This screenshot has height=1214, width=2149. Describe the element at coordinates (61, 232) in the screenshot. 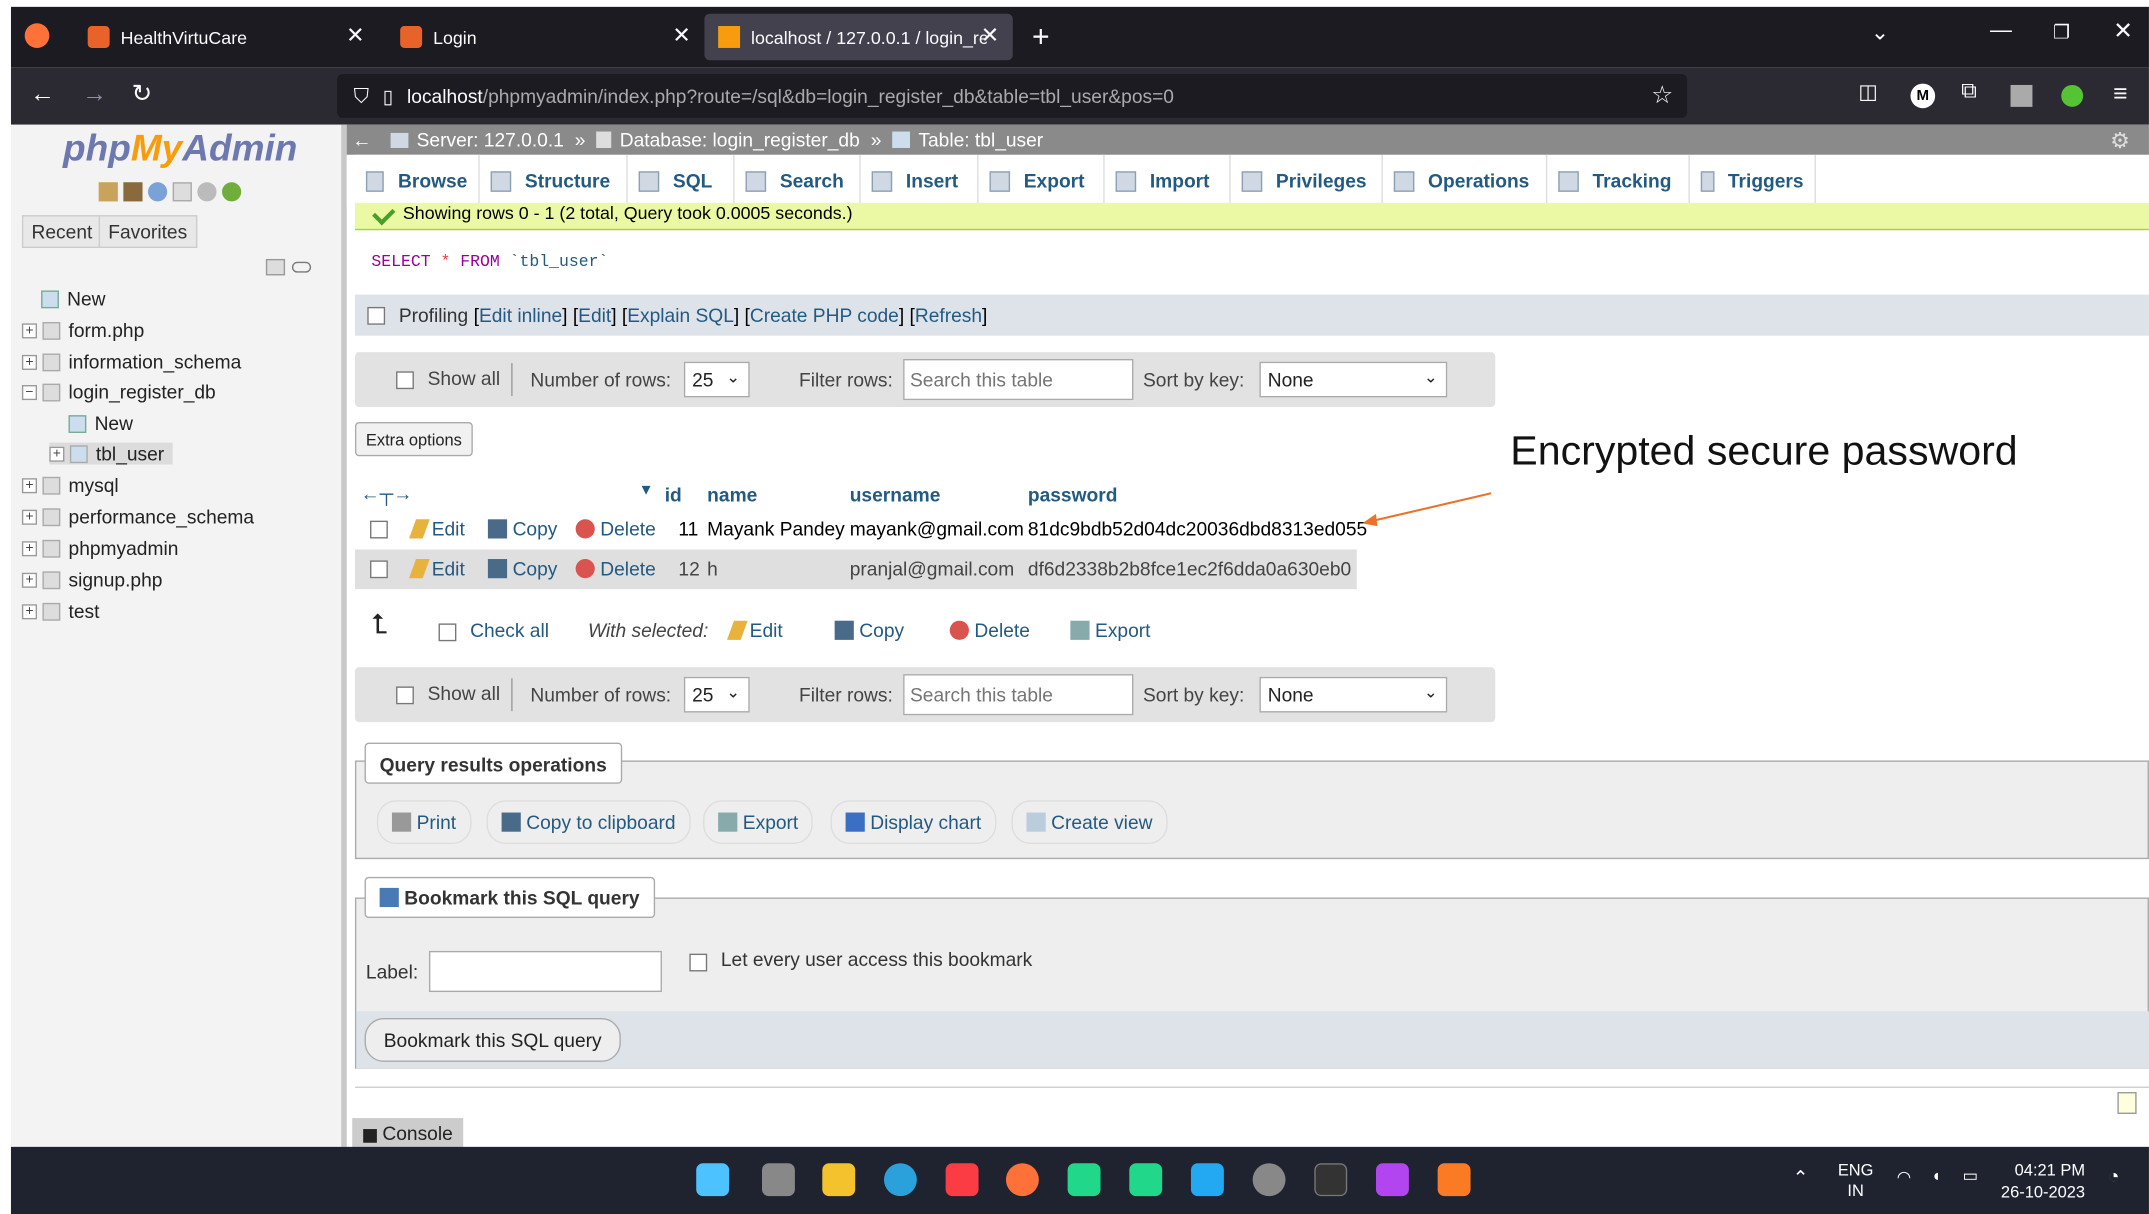

I see `recent-button: Recent` at that location.